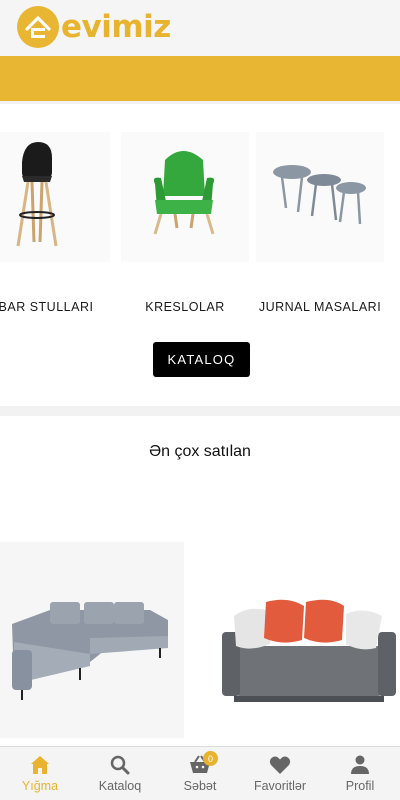 This screenshot has height=800, width=400. What do you see at coordinates (320, 307) in the screenshot?
I see `category-label: JURNAL MASALARI` at bounding box center [320, 307].